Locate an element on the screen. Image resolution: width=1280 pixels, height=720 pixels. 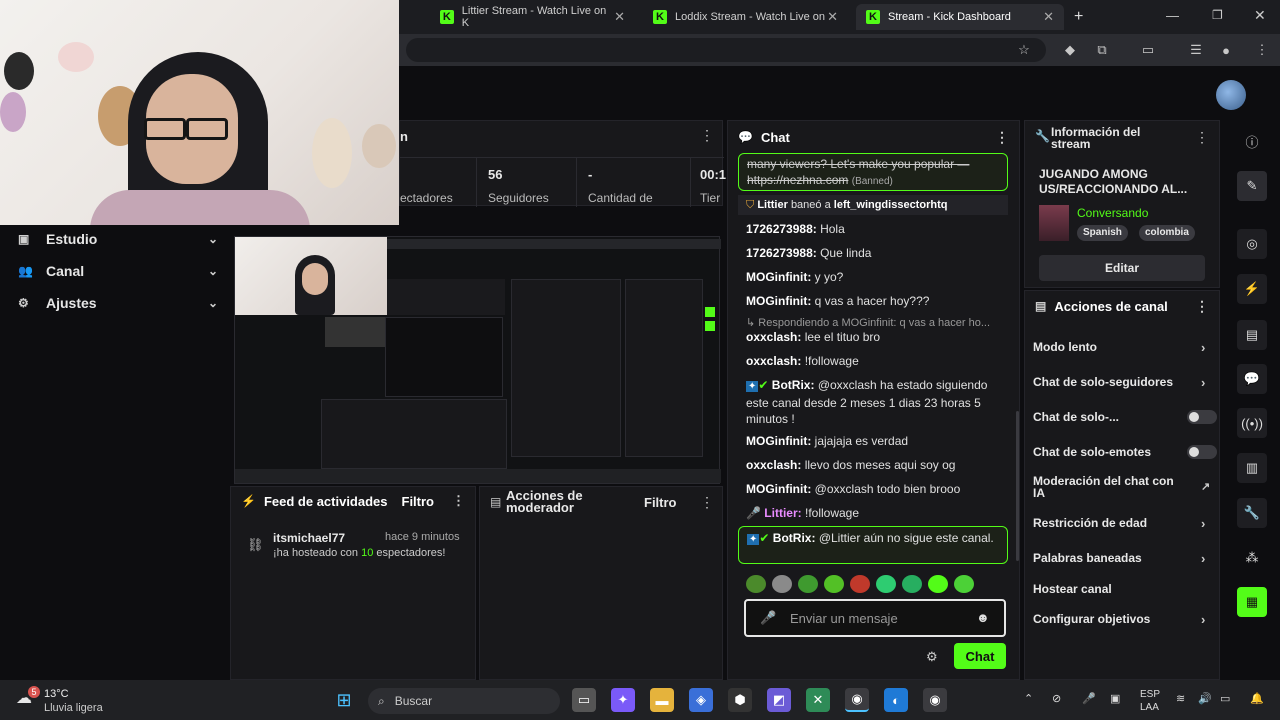
tab-dashboard: K Stream - Kick Dashboard ✕ is located at coordinates (960, 17).